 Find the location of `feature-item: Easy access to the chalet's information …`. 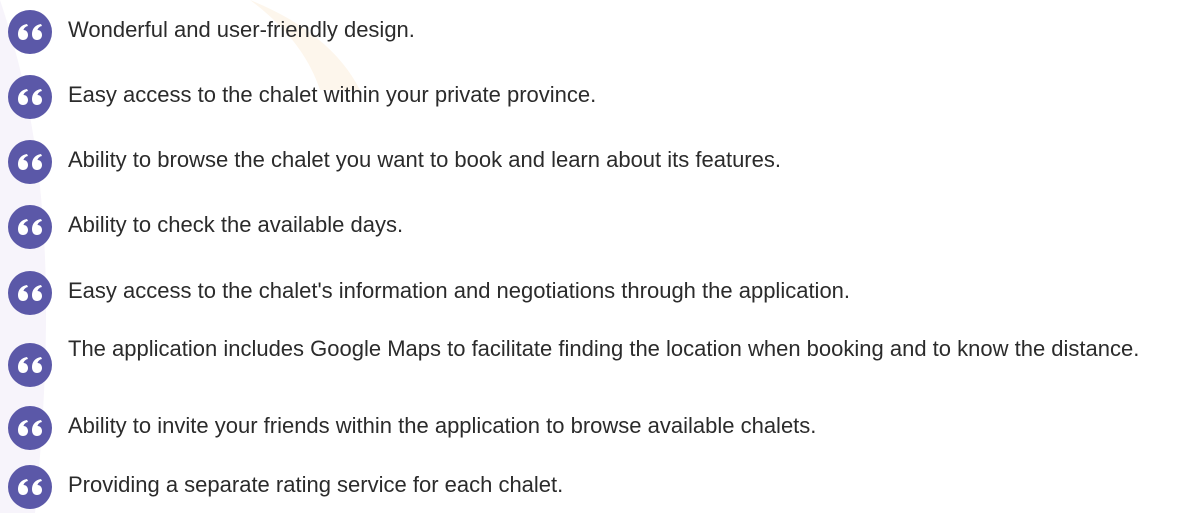

feature-item: Easy access to the chalet's information … is located at coordinates (429, 293).